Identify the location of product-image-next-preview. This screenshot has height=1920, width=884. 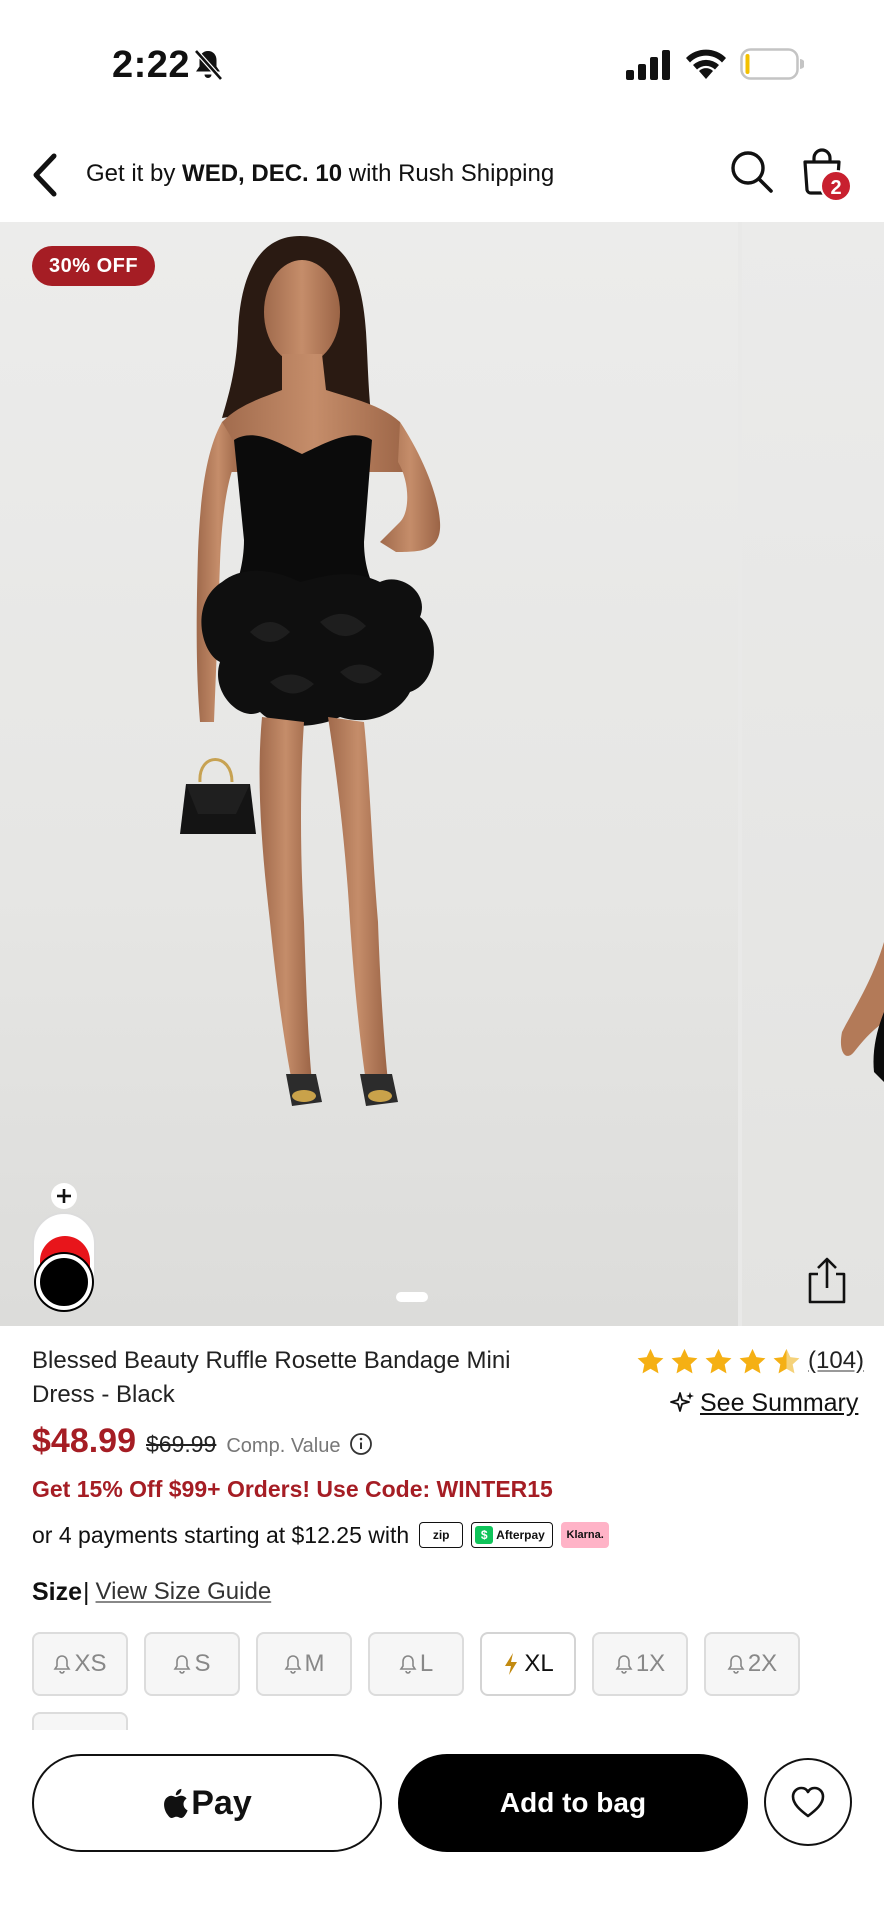
(813, 774).